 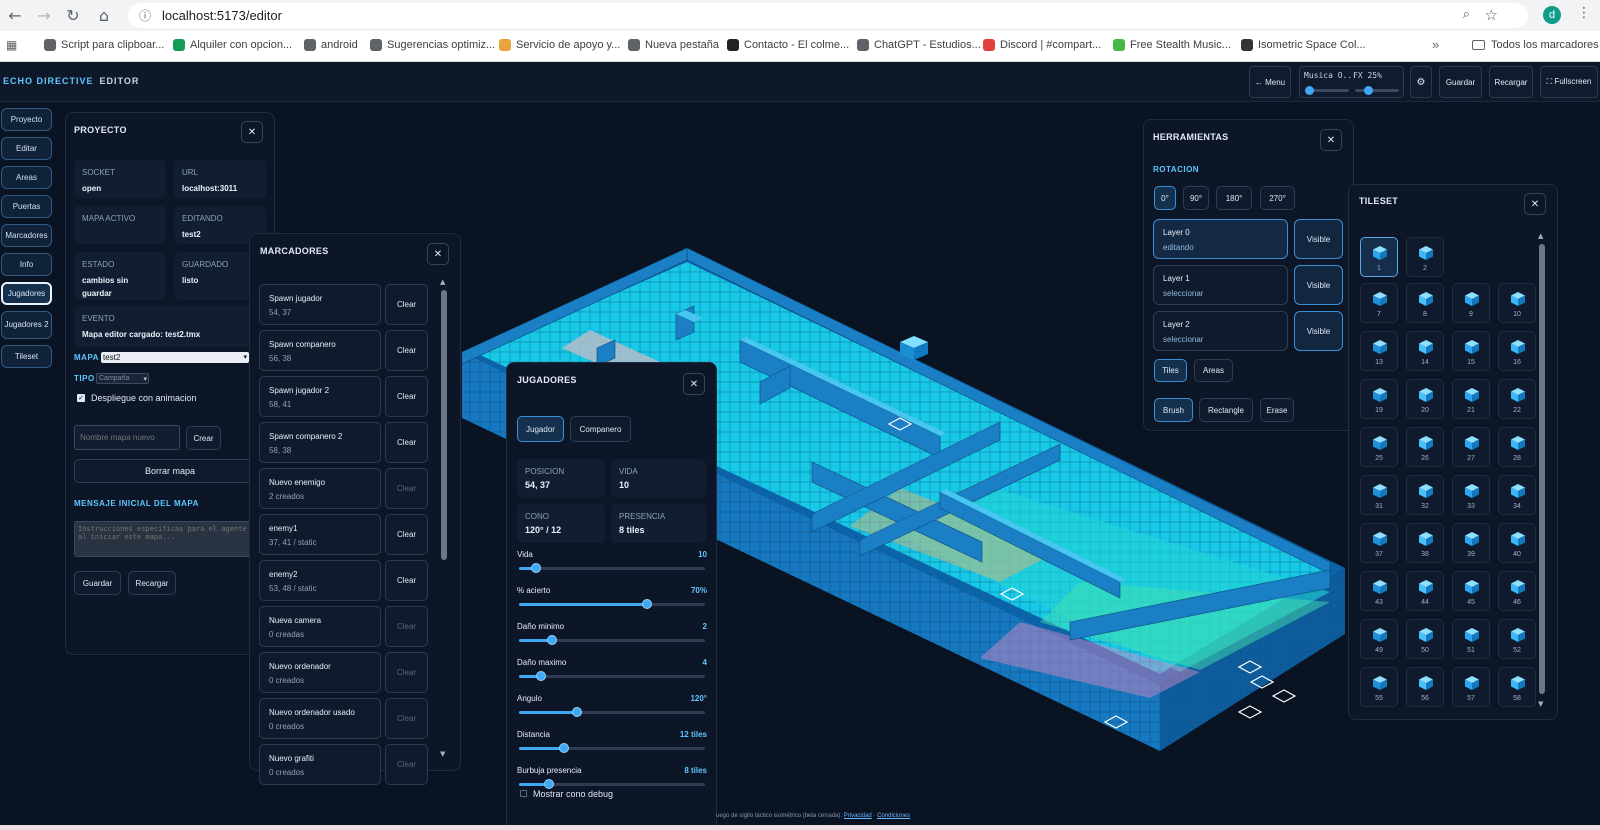 I want to click on rotation-button: 270°, so click(x=1277, y=198).